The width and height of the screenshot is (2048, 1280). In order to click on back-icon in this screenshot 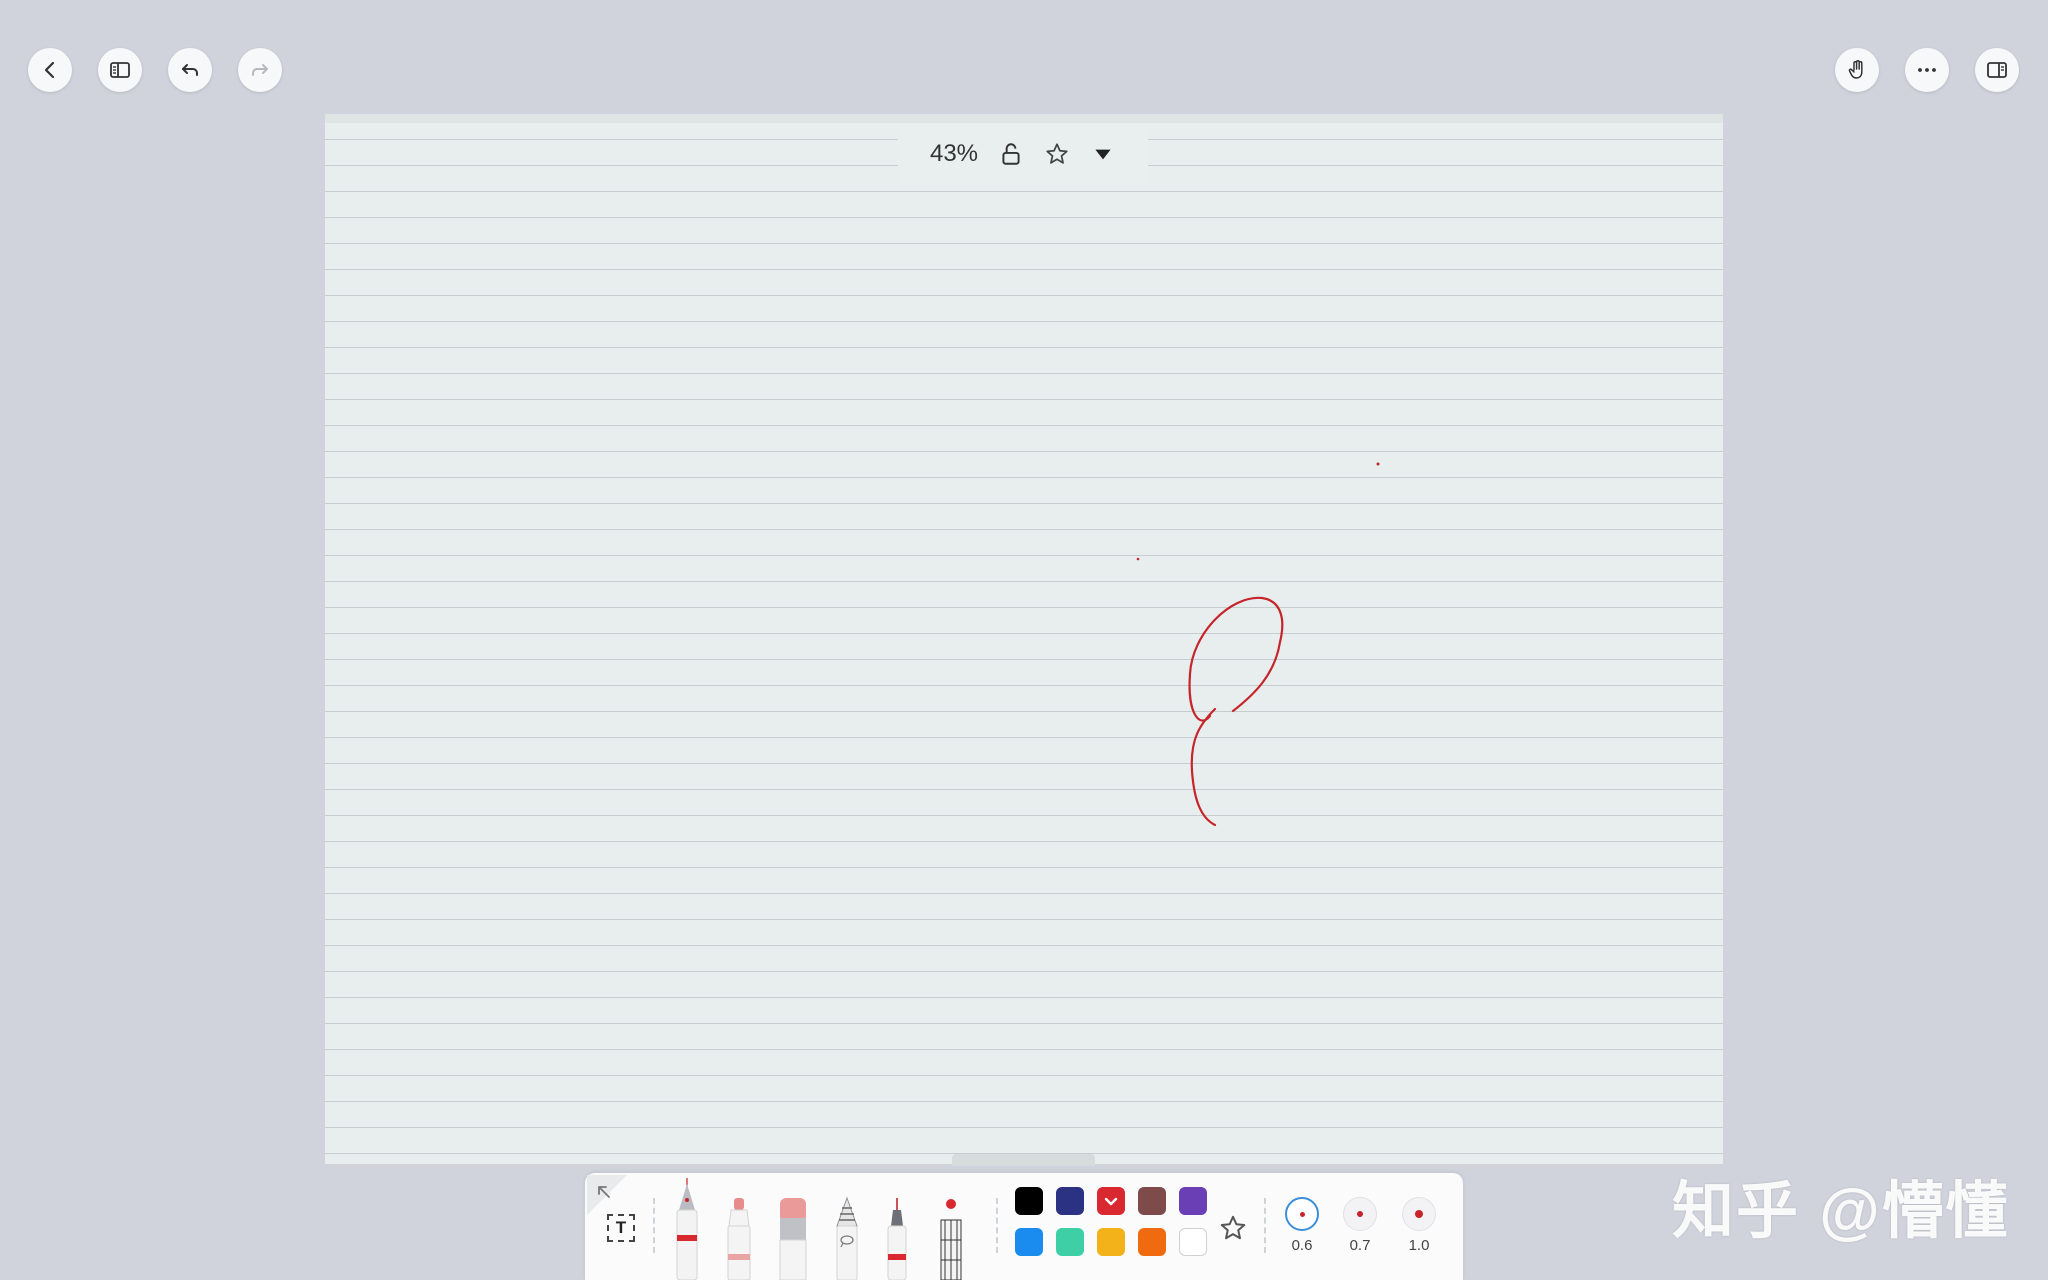, I will do `click(49, 70)`.